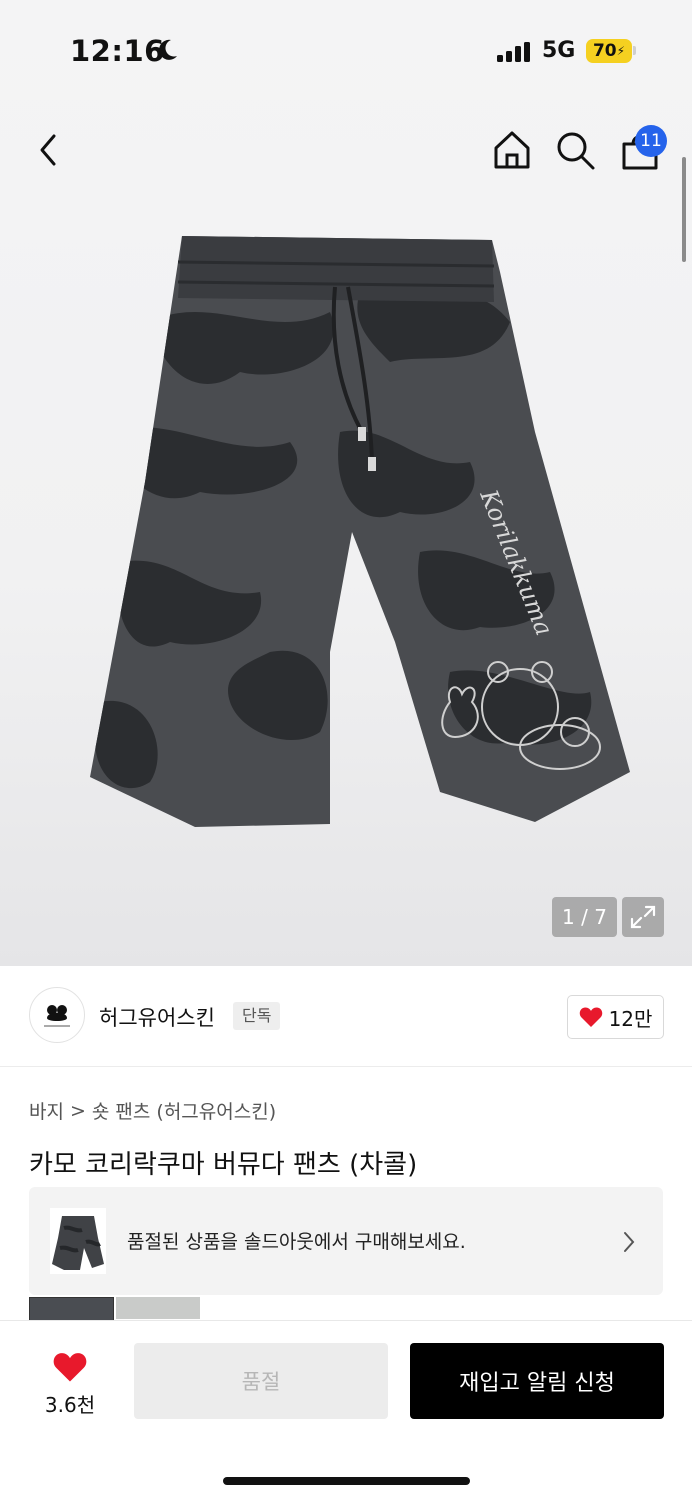  Describe the element at coordinates (584, 917) in the screenshot. I see `image-counter: 1 / 7` at that location.